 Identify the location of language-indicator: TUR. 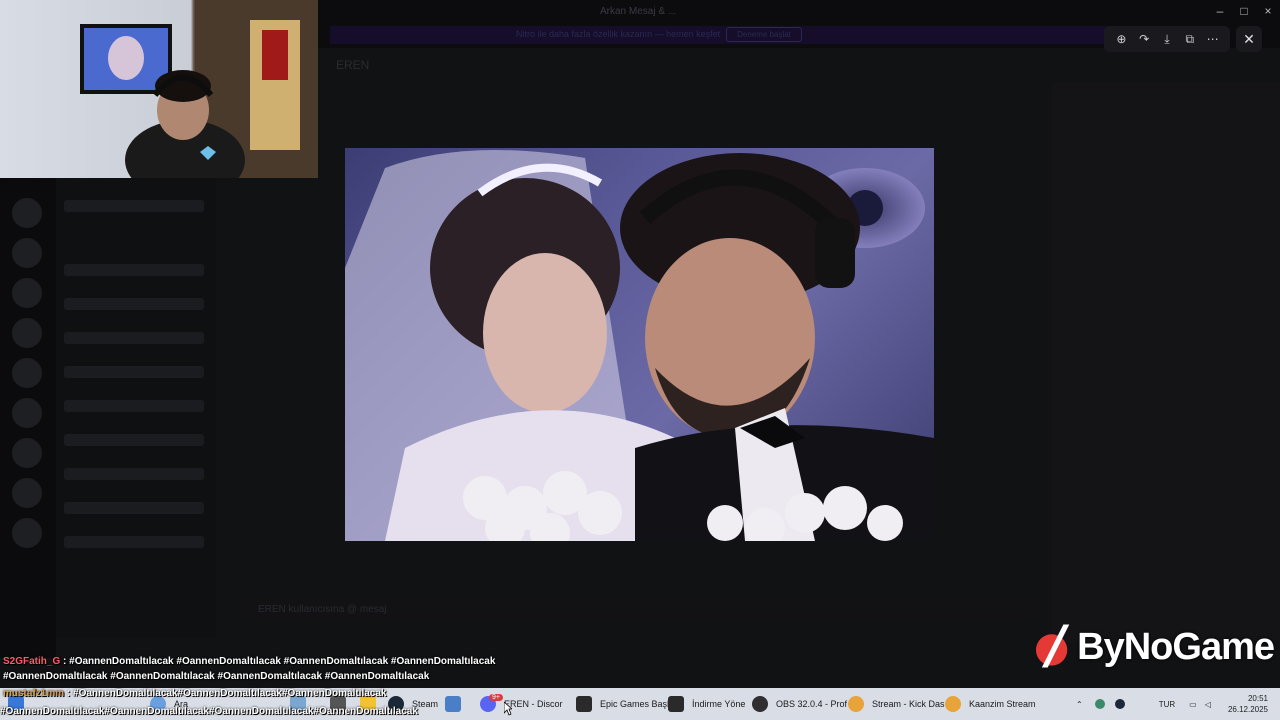
(1167, 704).